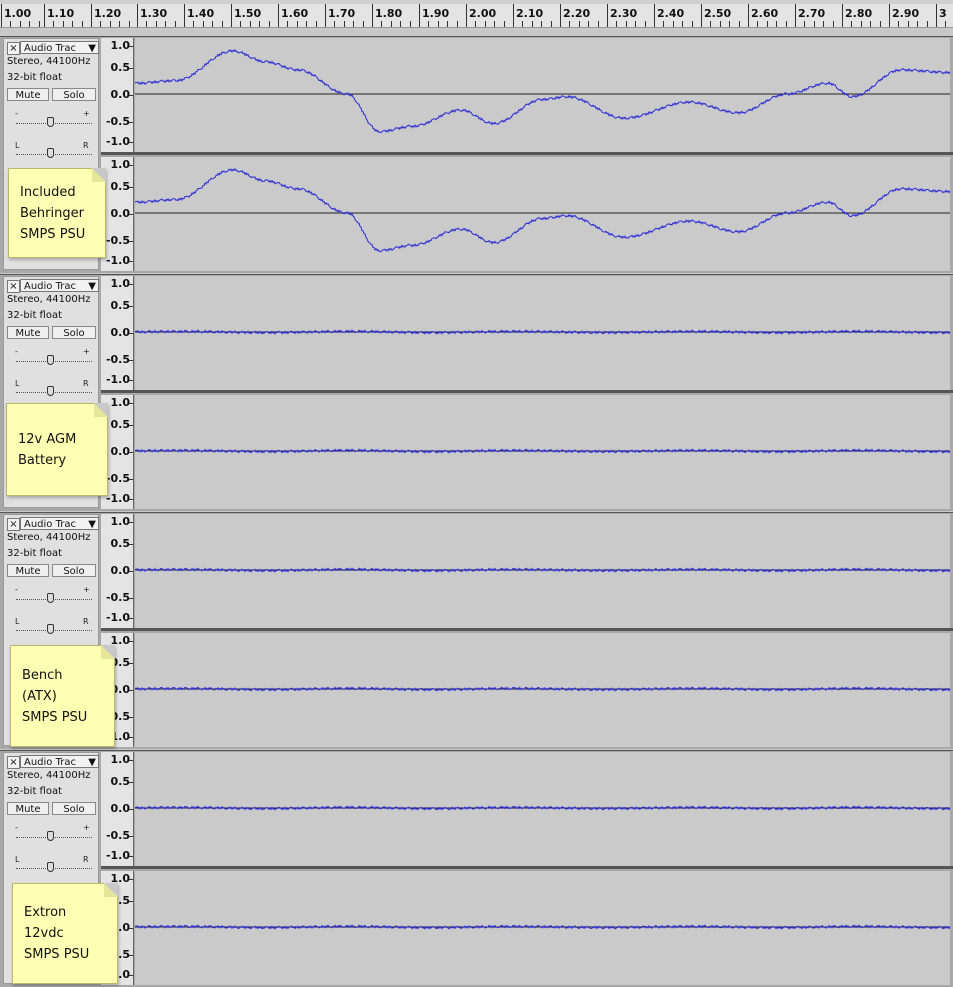 The width and height of the screenshot is (953, 987). Describe the element at coordinates (342, 13) in the screenshot. I see `ruler-tick-label: 1.70` at that location.